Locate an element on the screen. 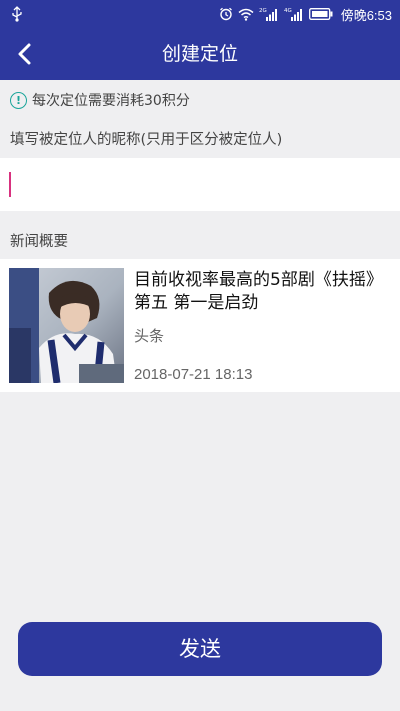  page-title: 创建定位 is located at coordinates (199, 54).